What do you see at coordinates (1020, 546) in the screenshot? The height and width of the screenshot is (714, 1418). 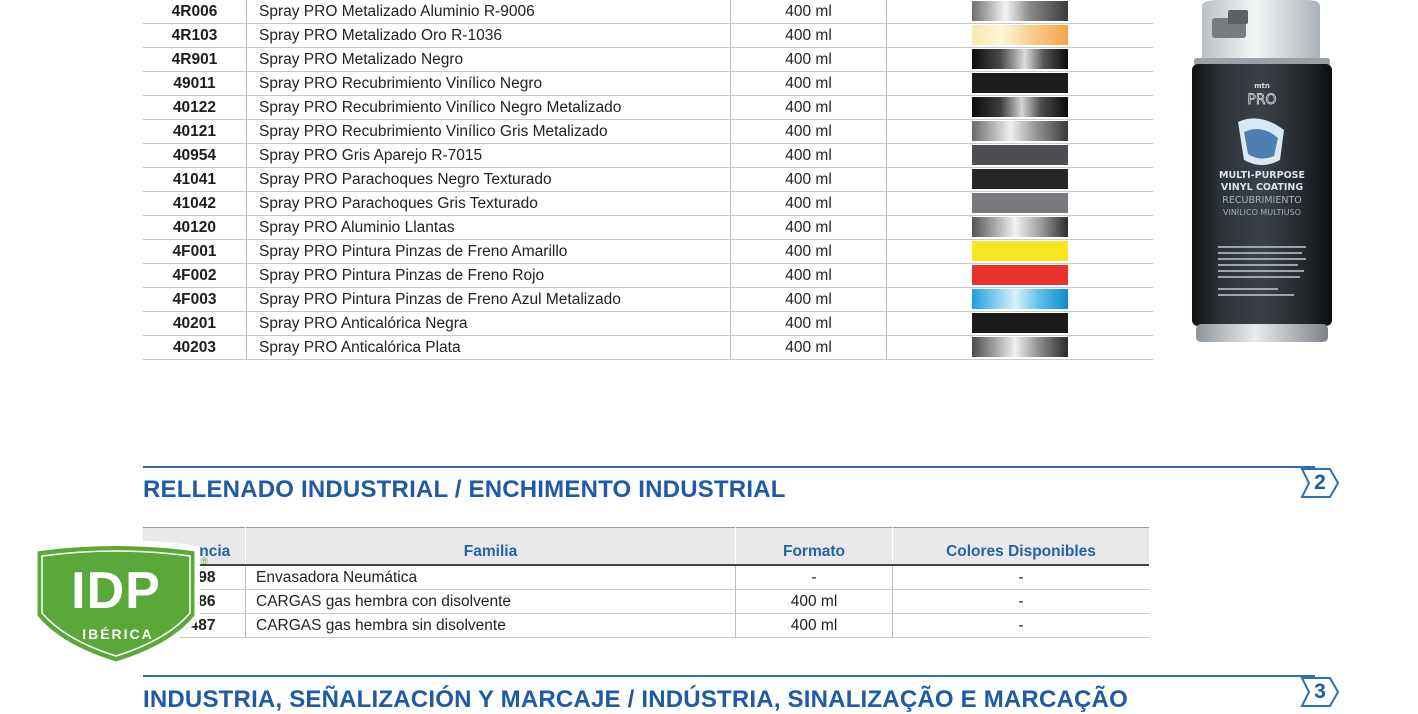 I see `header-colors: Colores Disponibles` at bounding box center [1020, 546].